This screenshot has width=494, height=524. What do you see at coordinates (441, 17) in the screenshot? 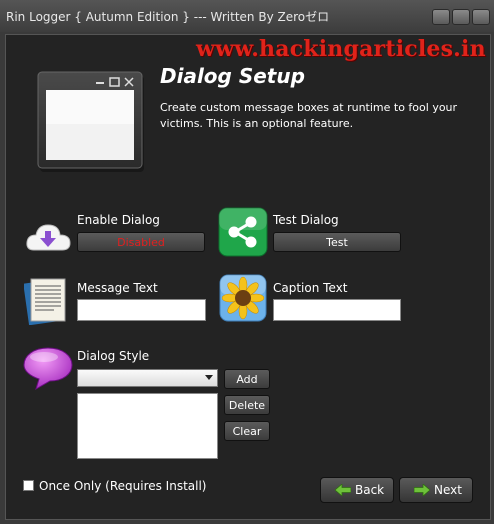
I see `minimize-button` at bounding box center [441, 17].